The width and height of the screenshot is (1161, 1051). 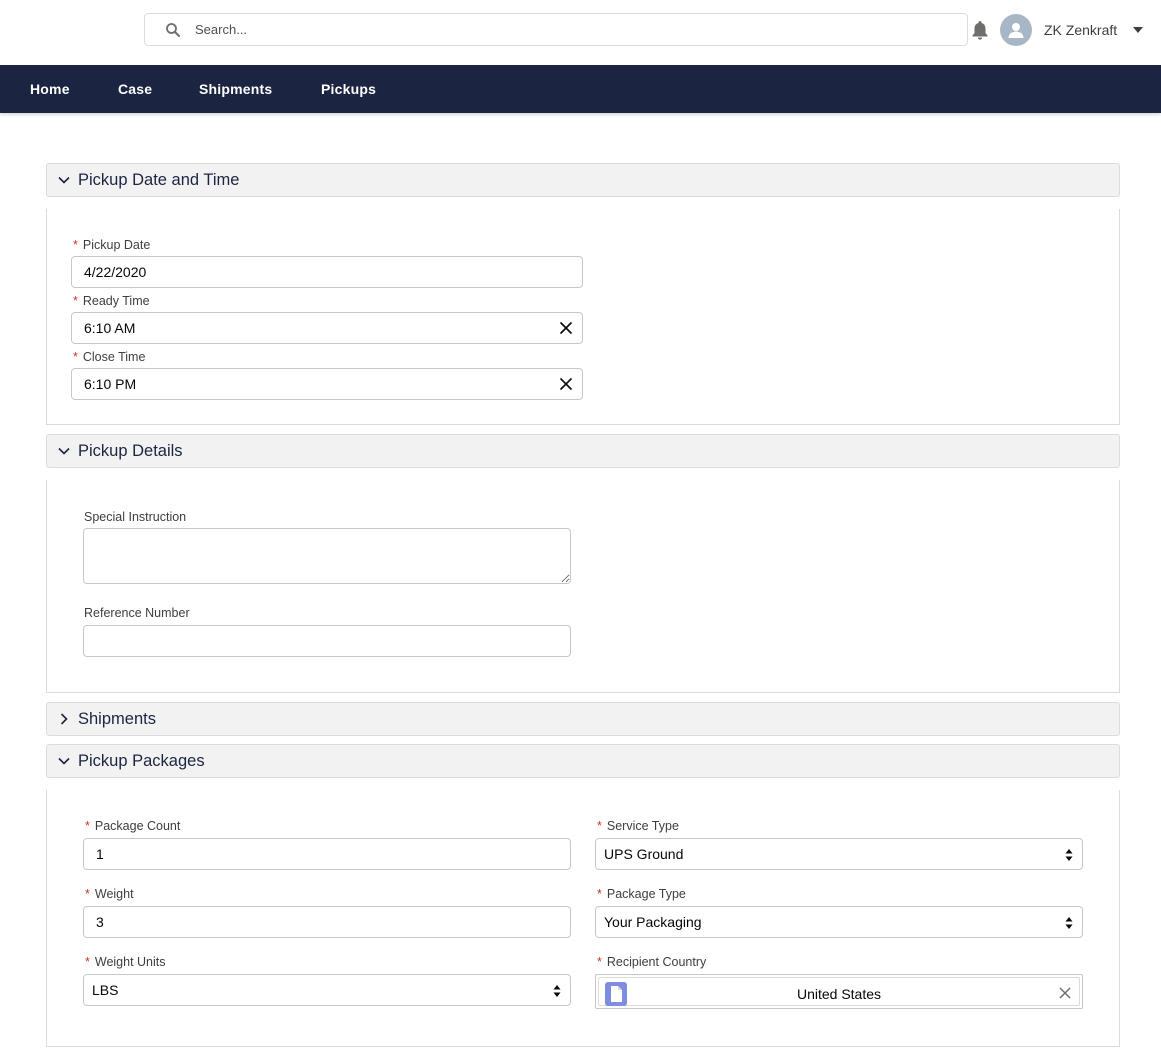 What do you see at coordinates (580, 89) in the screenshot?
I see `main-navigation-bar: Home Case Shipments Pickups` at bounding box center [580, 89].